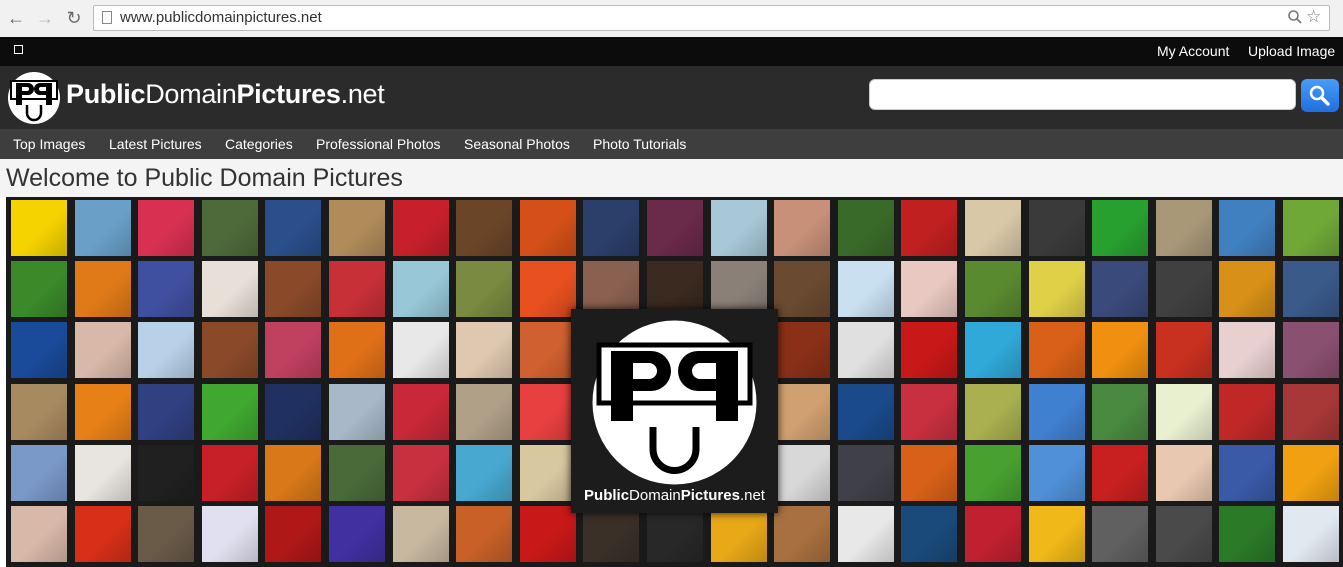 The image size is (1343, 567). Describe the element at coordinates (1082, 94) in the screenshot. I see `search-input` at that location.